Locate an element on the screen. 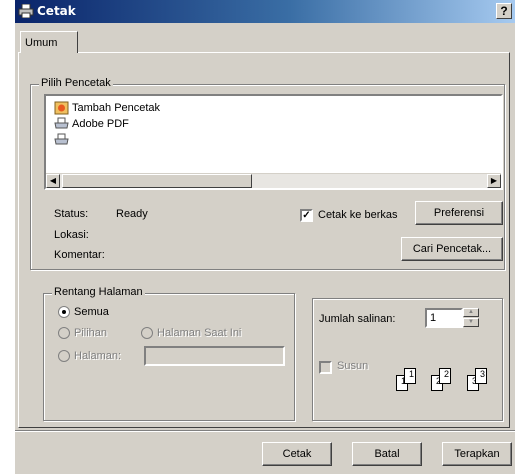 The image size is (518, 474). scroll-left-icon: ◀ is located at coordinates (53, 181).